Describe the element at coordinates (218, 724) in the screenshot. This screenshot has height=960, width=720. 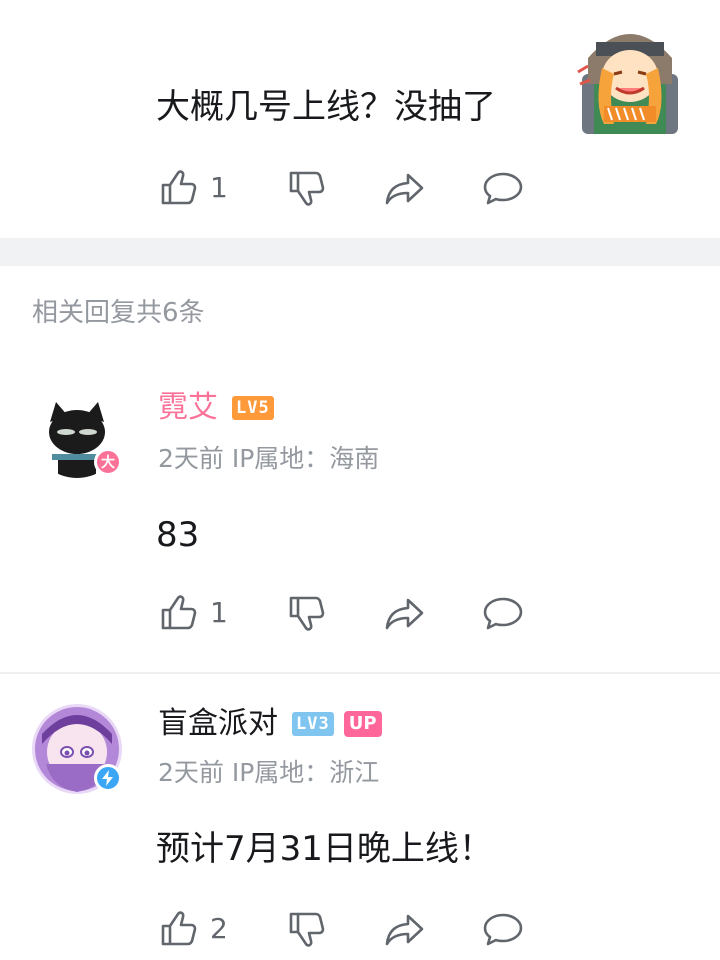
I see `username: 盲盒派对` at that location.